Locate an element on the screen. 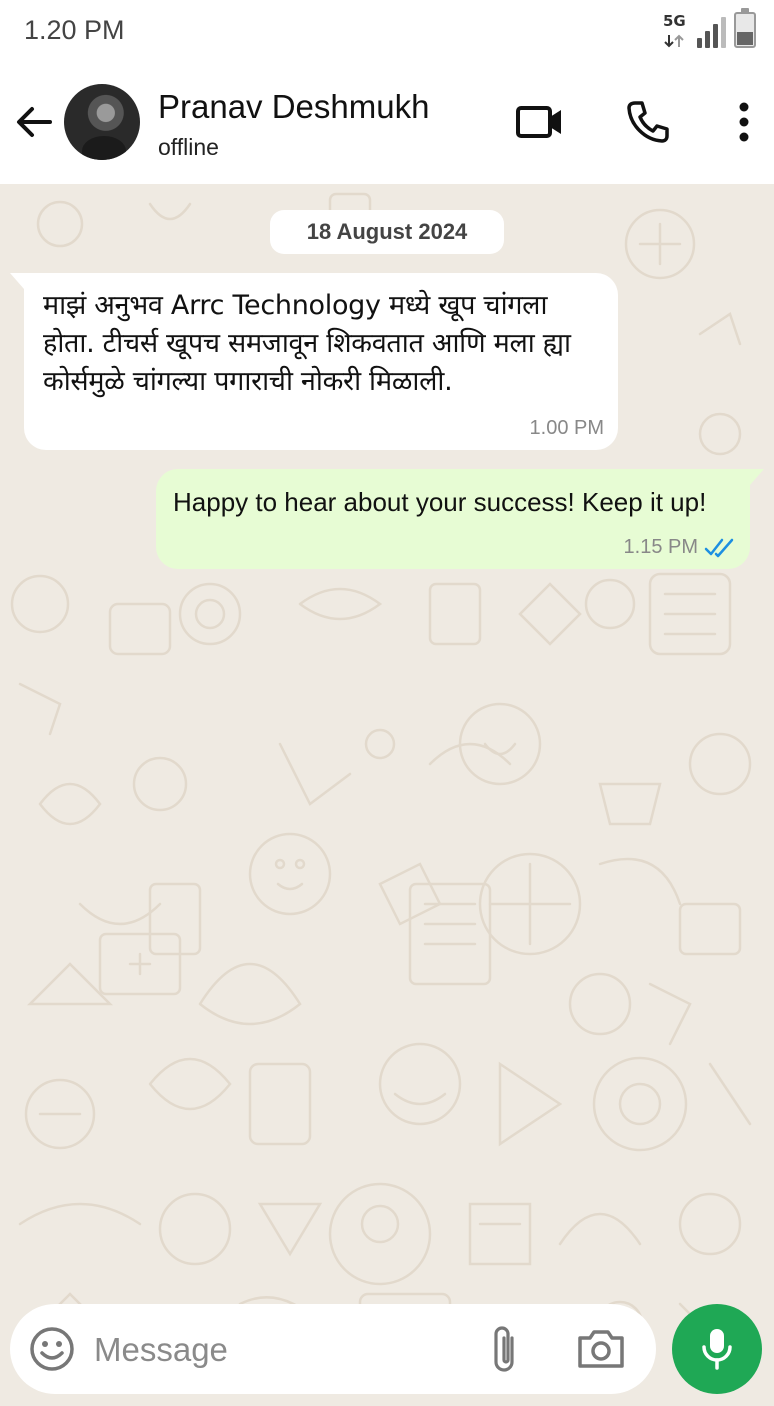 Image resolution: width=774 pixels, height=1406 pixels. double-check-icon is located at coordinates (719, 547).